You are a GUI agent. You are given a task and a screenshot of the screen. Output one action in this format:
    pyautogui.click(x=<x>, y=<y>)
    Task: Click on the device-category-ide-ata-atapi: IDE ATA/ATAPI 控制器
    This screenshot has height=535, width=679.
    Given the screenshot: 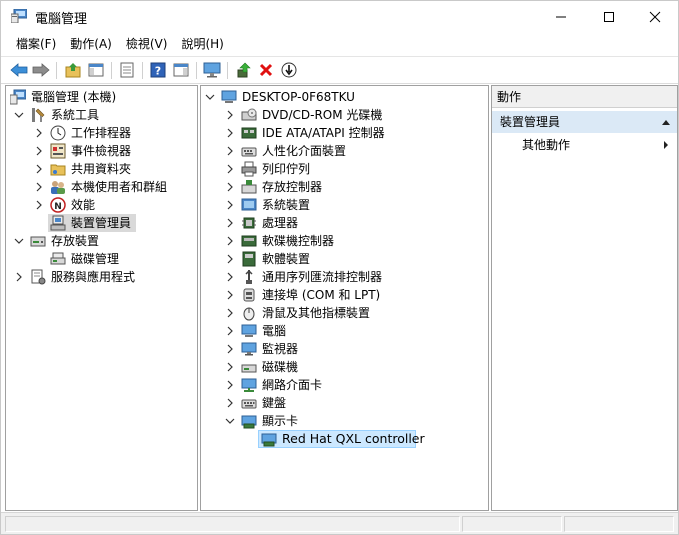 What is the action you would take?
    pyautogui.click(x=344, y=133)
    